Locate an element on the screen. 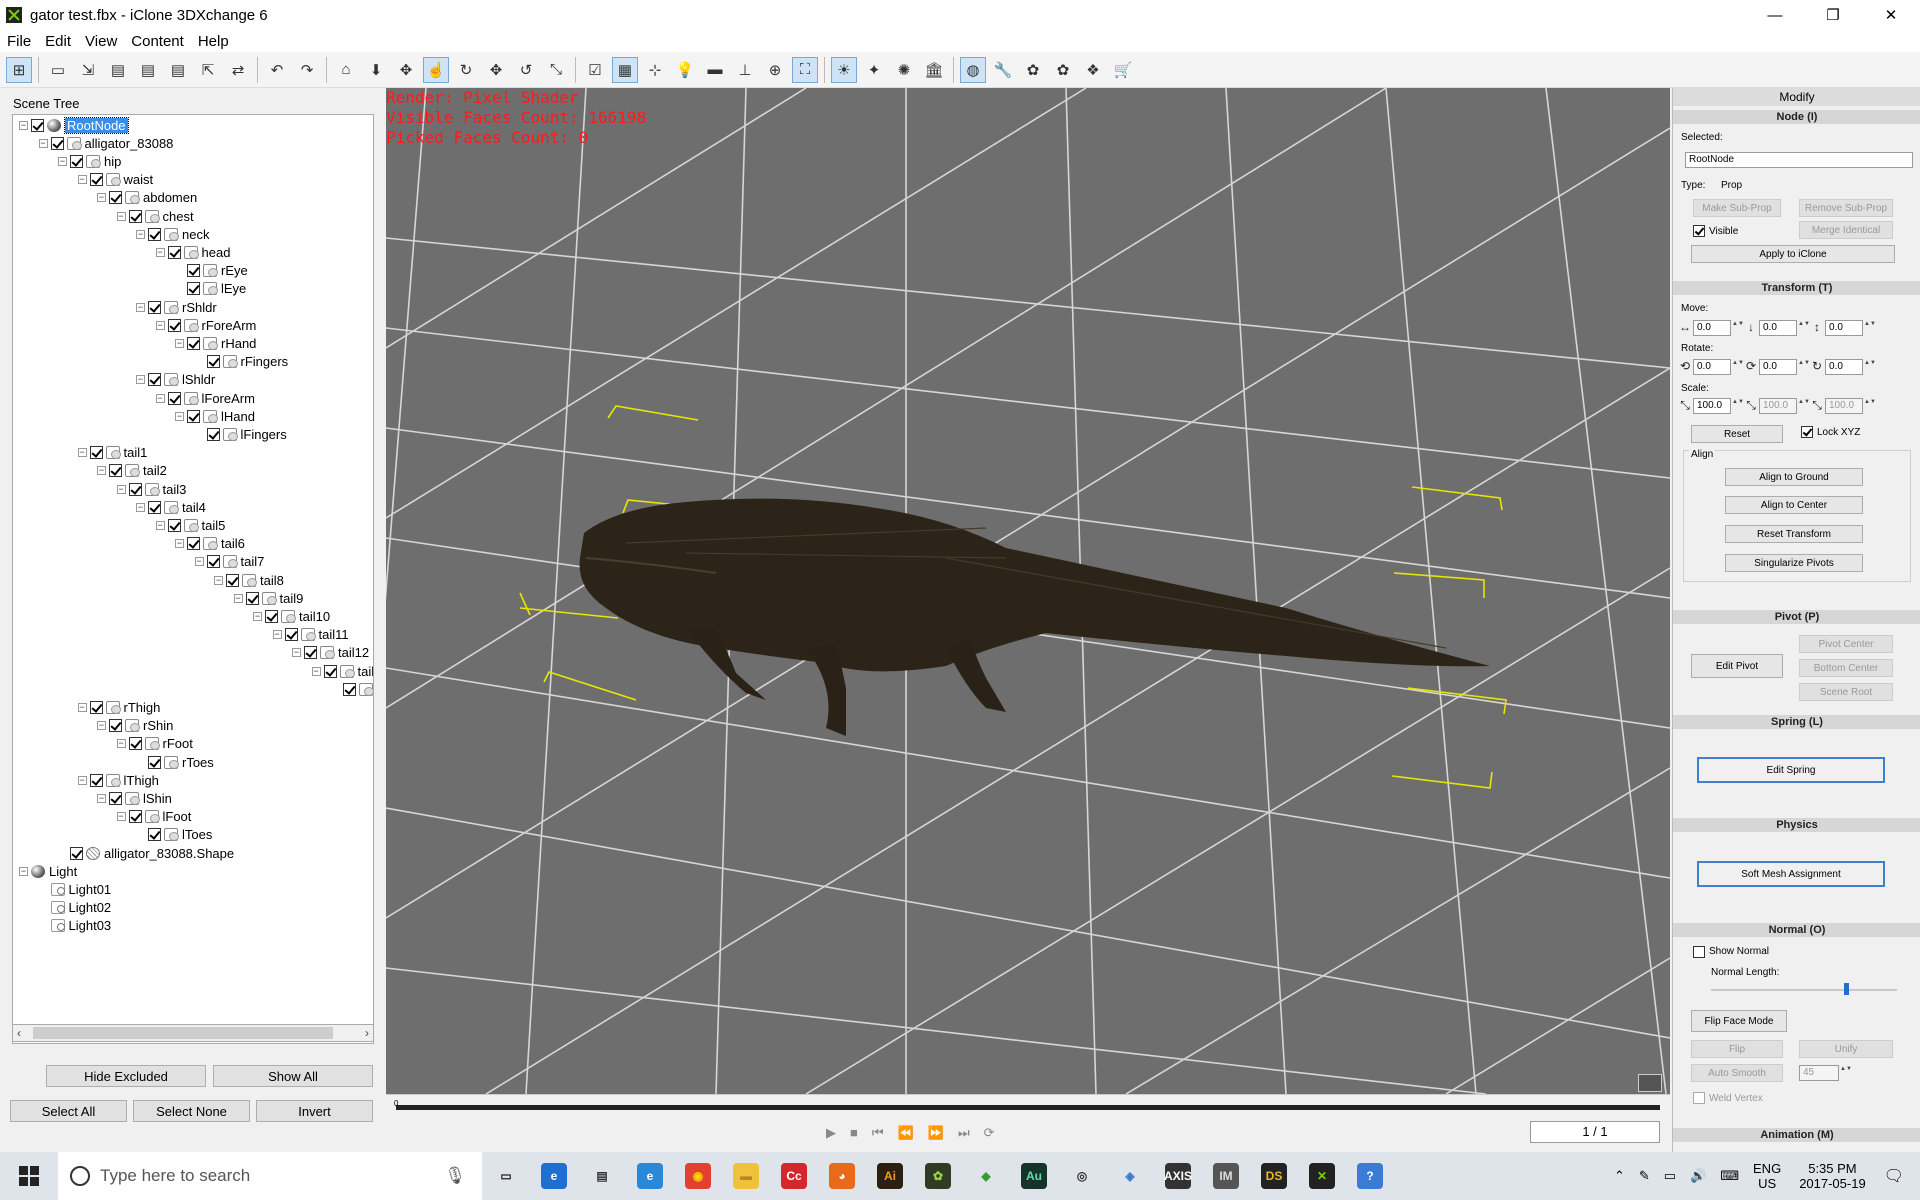 The image size is (1920, 1200). task-view-icon: ▭ is located at coordinates (506, 1176).